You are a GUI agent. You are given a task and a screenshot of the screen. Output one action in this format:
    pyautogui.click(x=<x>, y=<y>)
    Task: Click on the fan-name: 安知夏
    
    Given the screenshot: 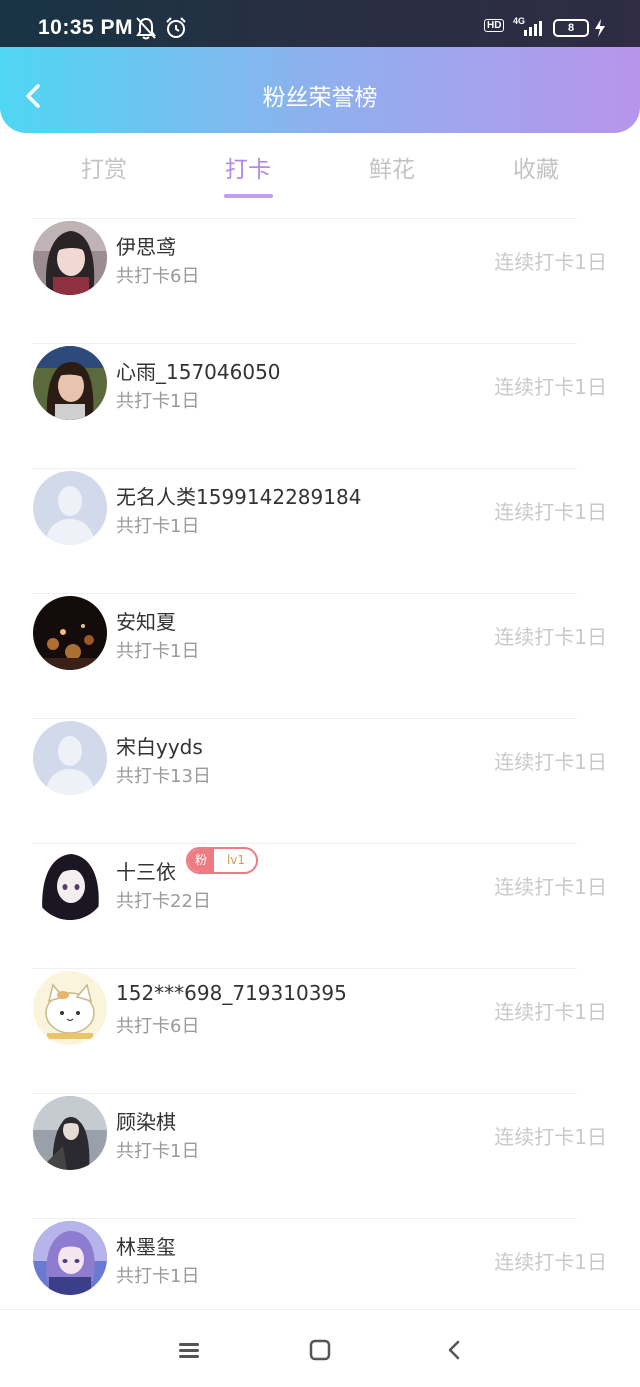 What is the action you would take?
    pyautogui.click(x=146, y=622)
    